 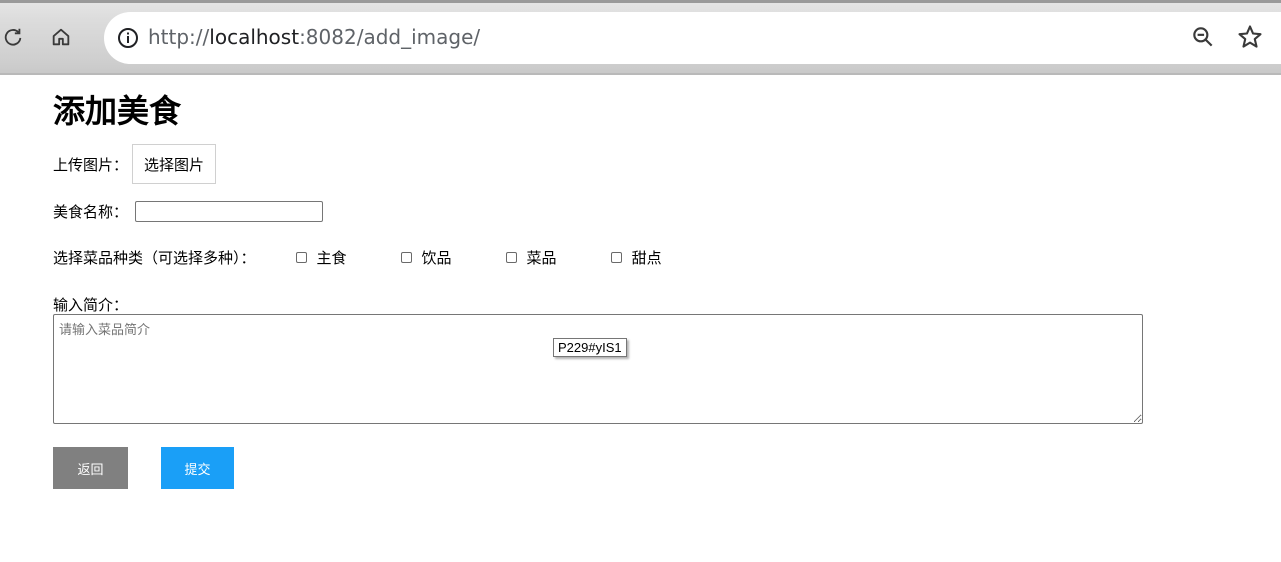 I want to click on category-label: 选择菜品种类（可选择多种）：, so click(x=154, y=257).